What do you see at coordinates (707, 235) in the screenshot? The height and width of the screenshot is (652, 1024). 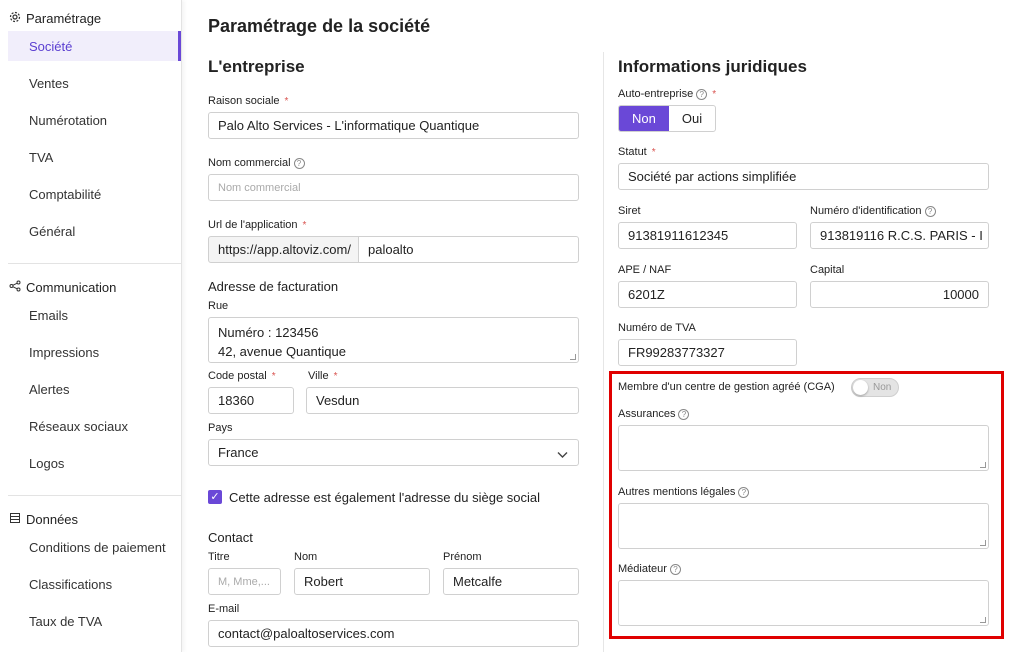 I see `siret-input: 91381911612345` at bounding box center [707, 235].